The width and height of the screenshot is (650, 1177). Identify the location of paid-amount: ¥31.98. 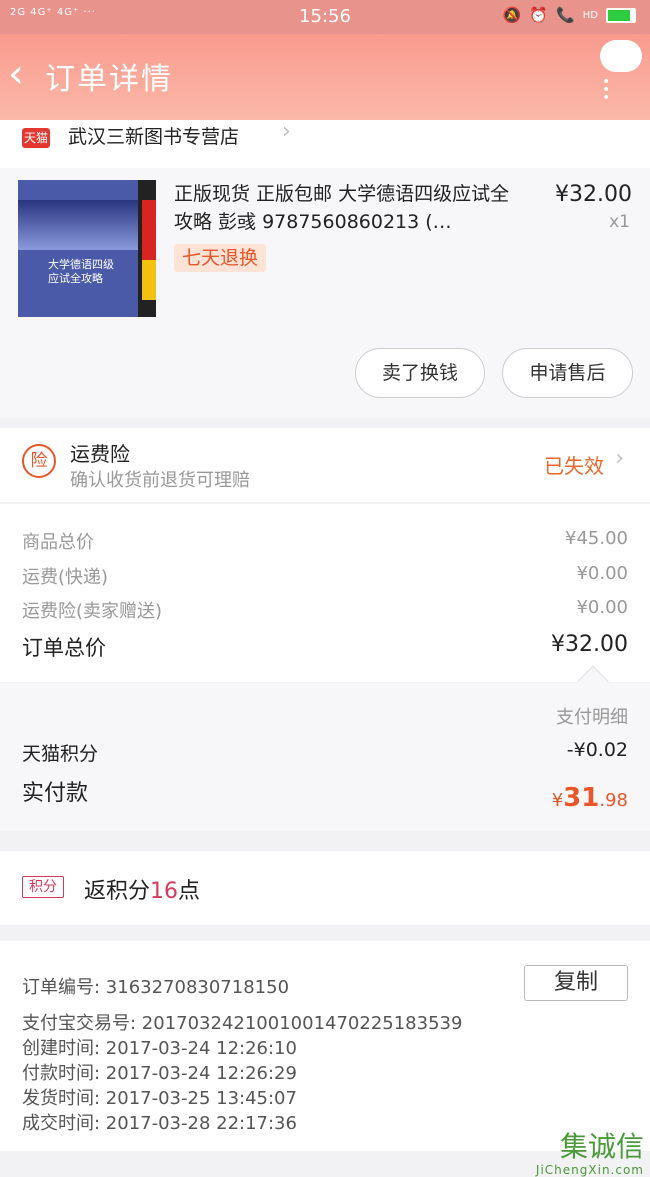
(590, 798).